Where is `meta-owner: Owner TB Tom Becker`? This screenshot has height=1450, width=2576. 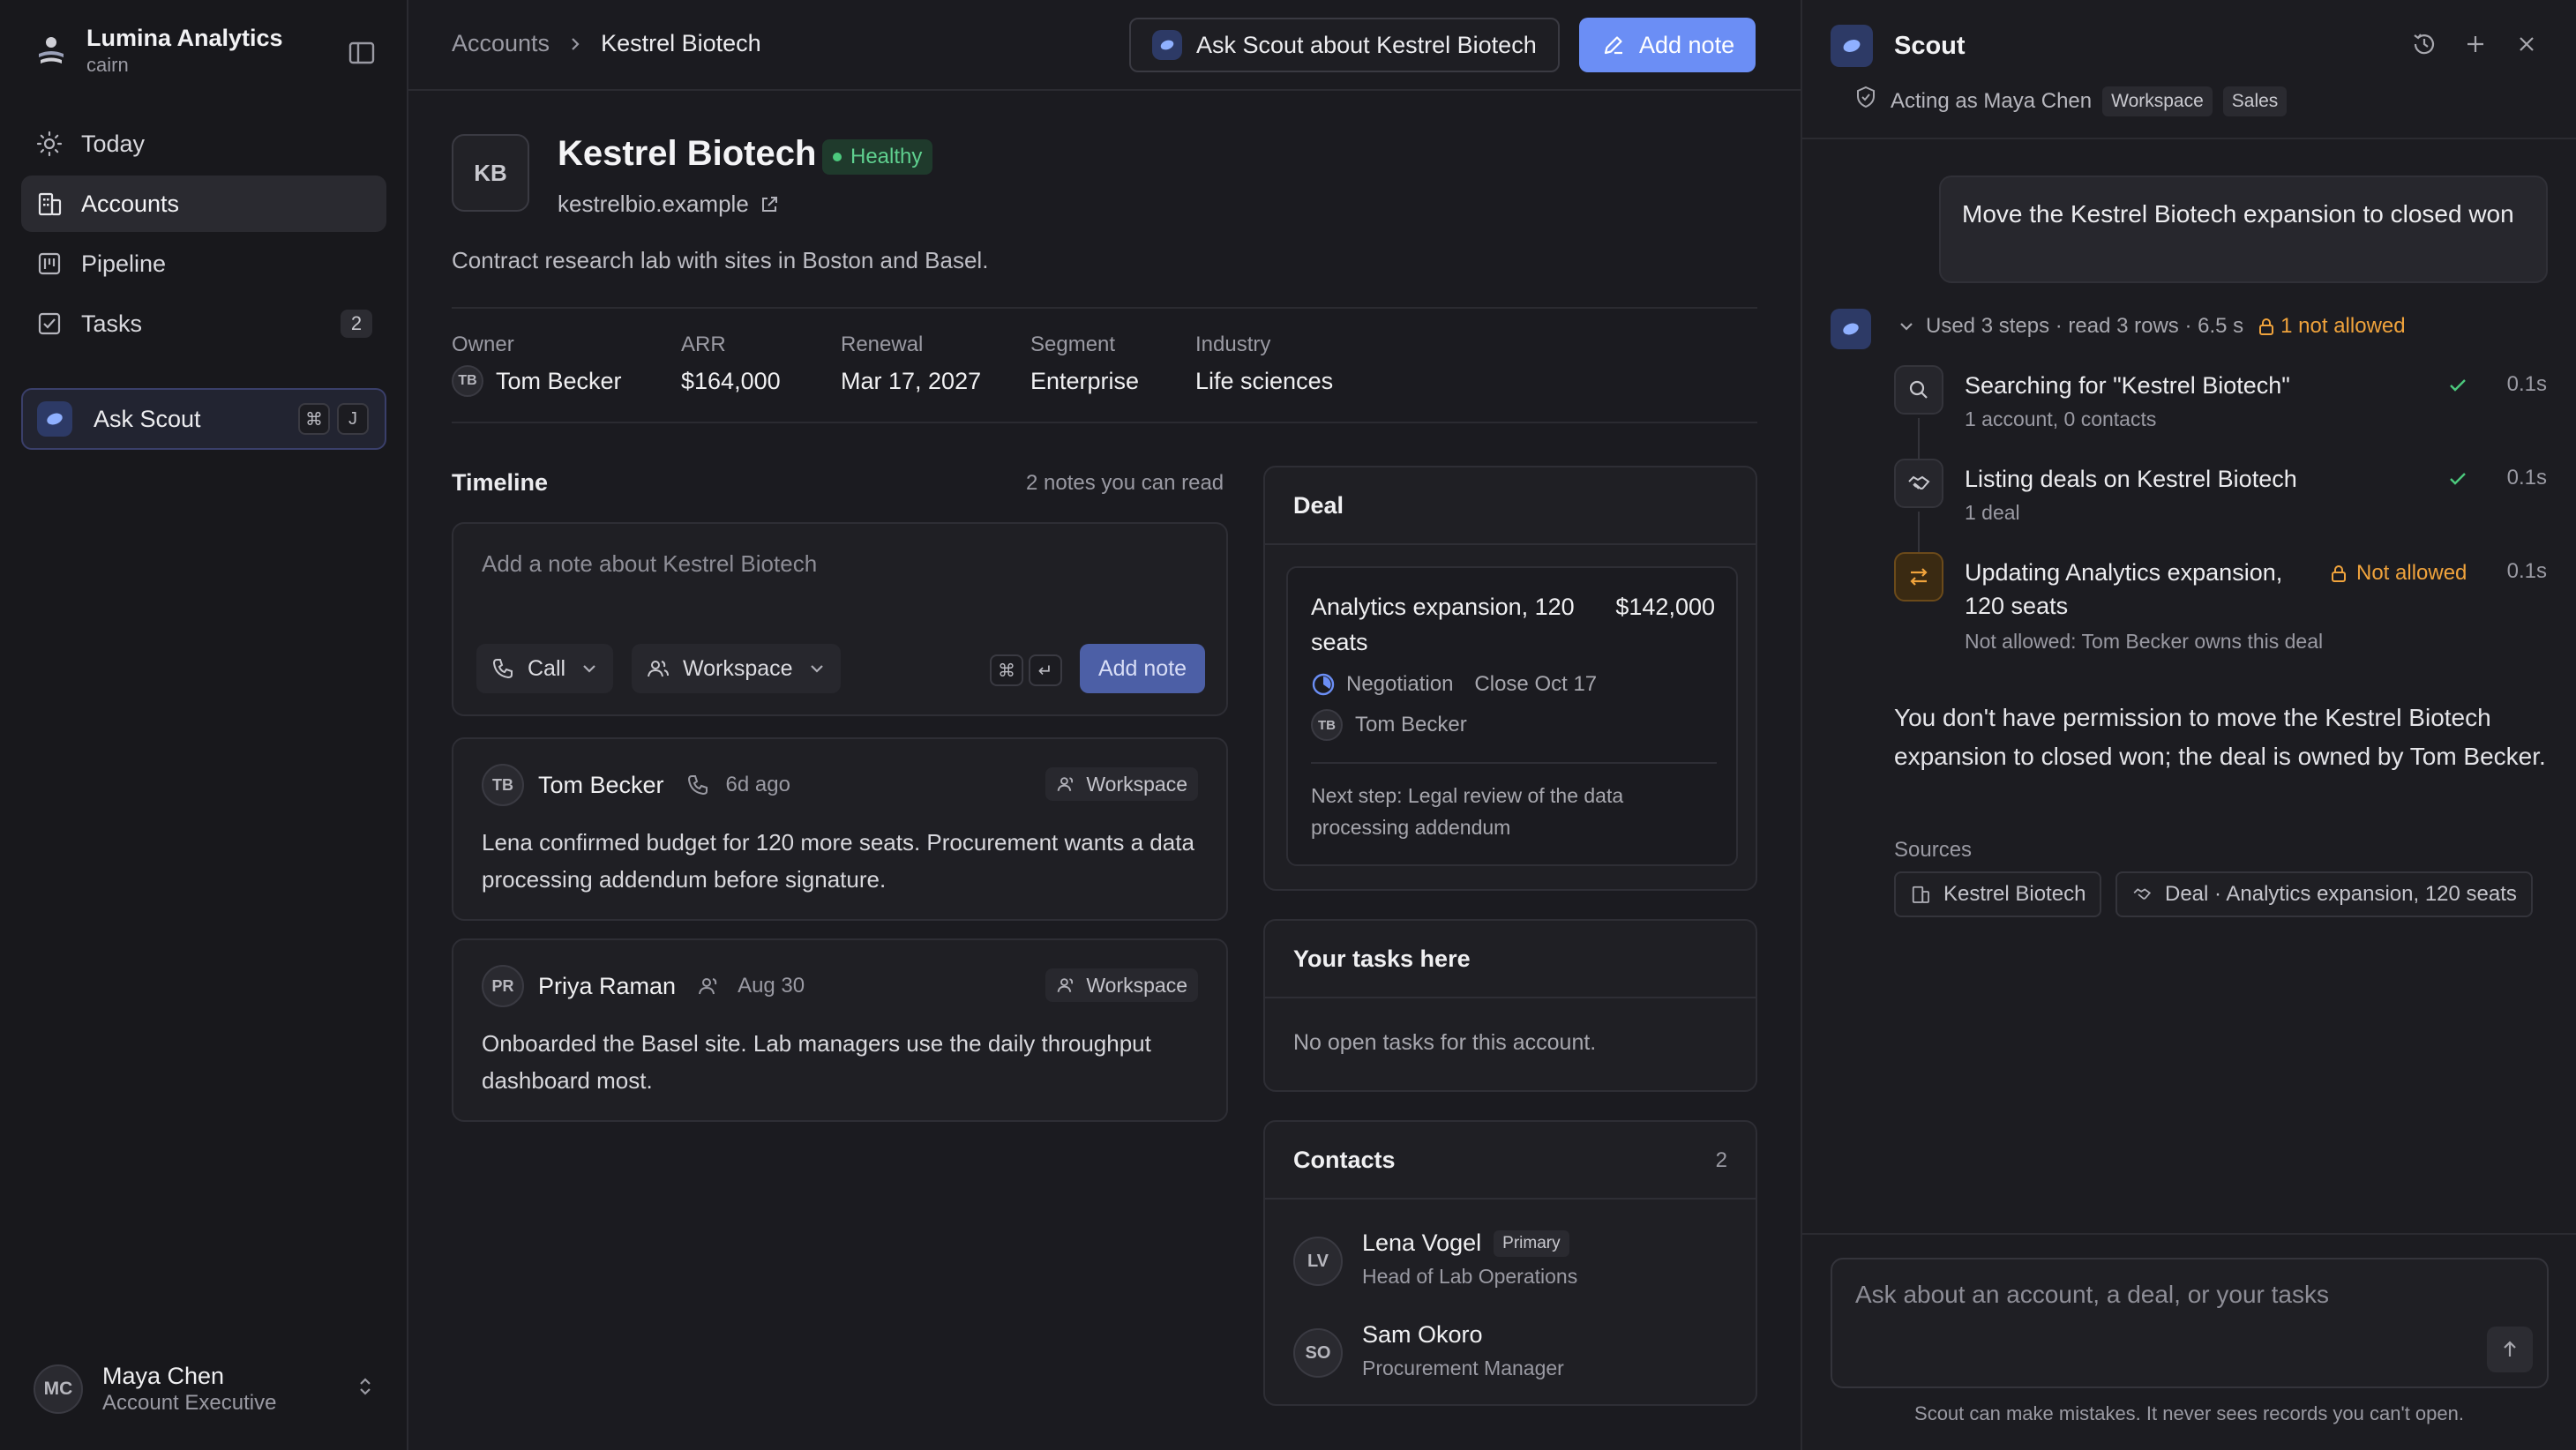 meta-owner: Owner TB Tom Becker is located at coordinates (537, 364).